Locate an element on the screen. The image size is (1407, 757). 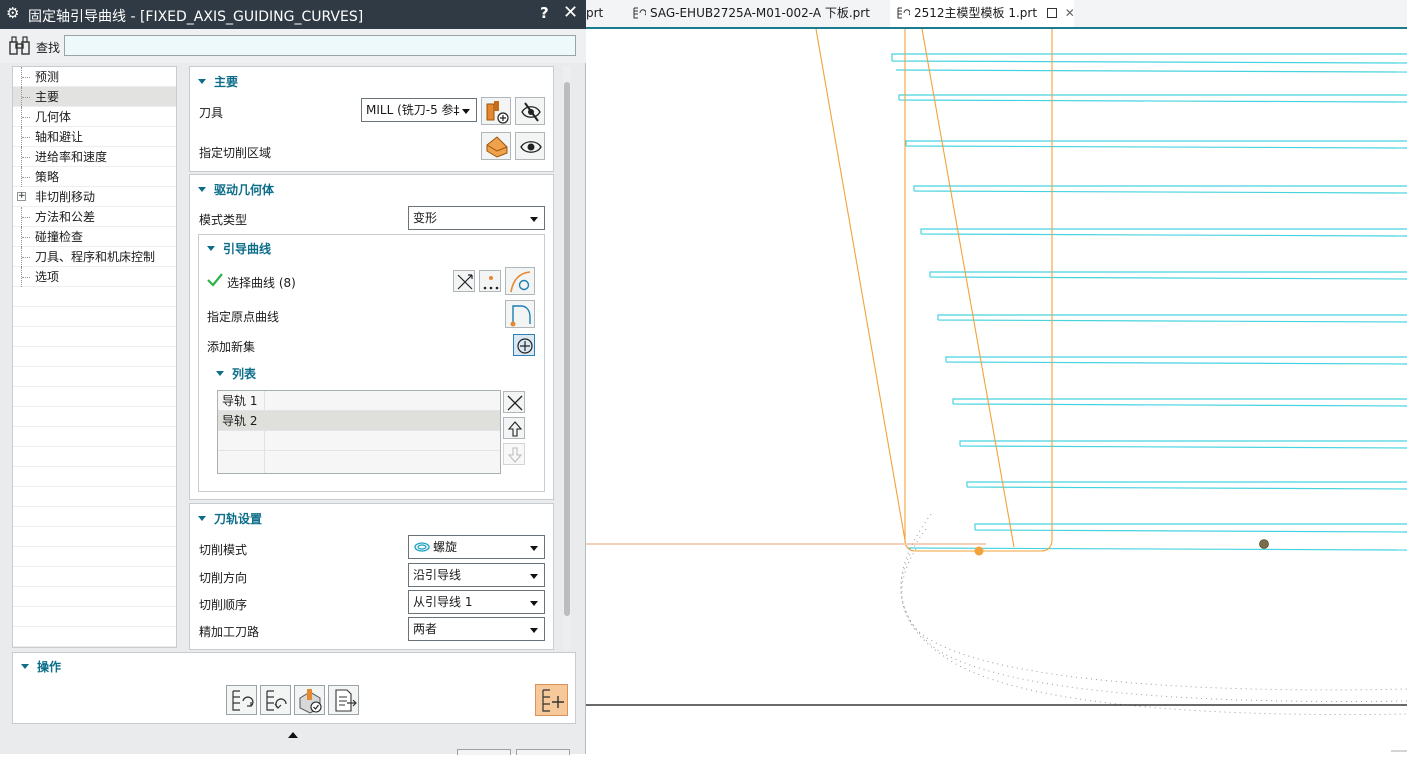
list-item: 导轨 2 is located at coordinates (359, 421).